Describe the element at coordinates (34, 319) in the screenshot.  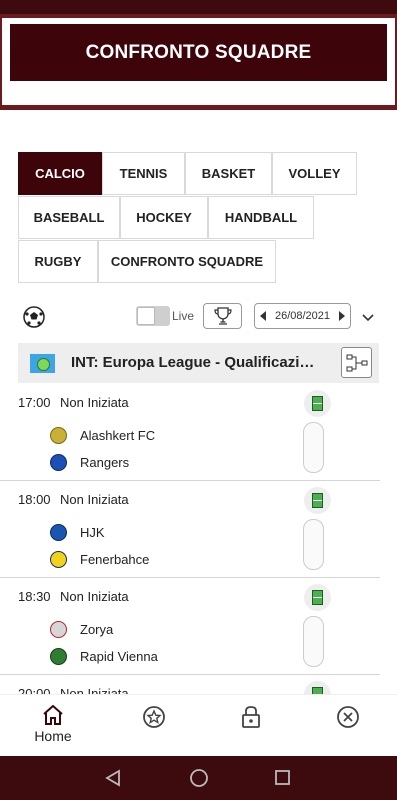
I see `soccer-ball-icon` at that location.